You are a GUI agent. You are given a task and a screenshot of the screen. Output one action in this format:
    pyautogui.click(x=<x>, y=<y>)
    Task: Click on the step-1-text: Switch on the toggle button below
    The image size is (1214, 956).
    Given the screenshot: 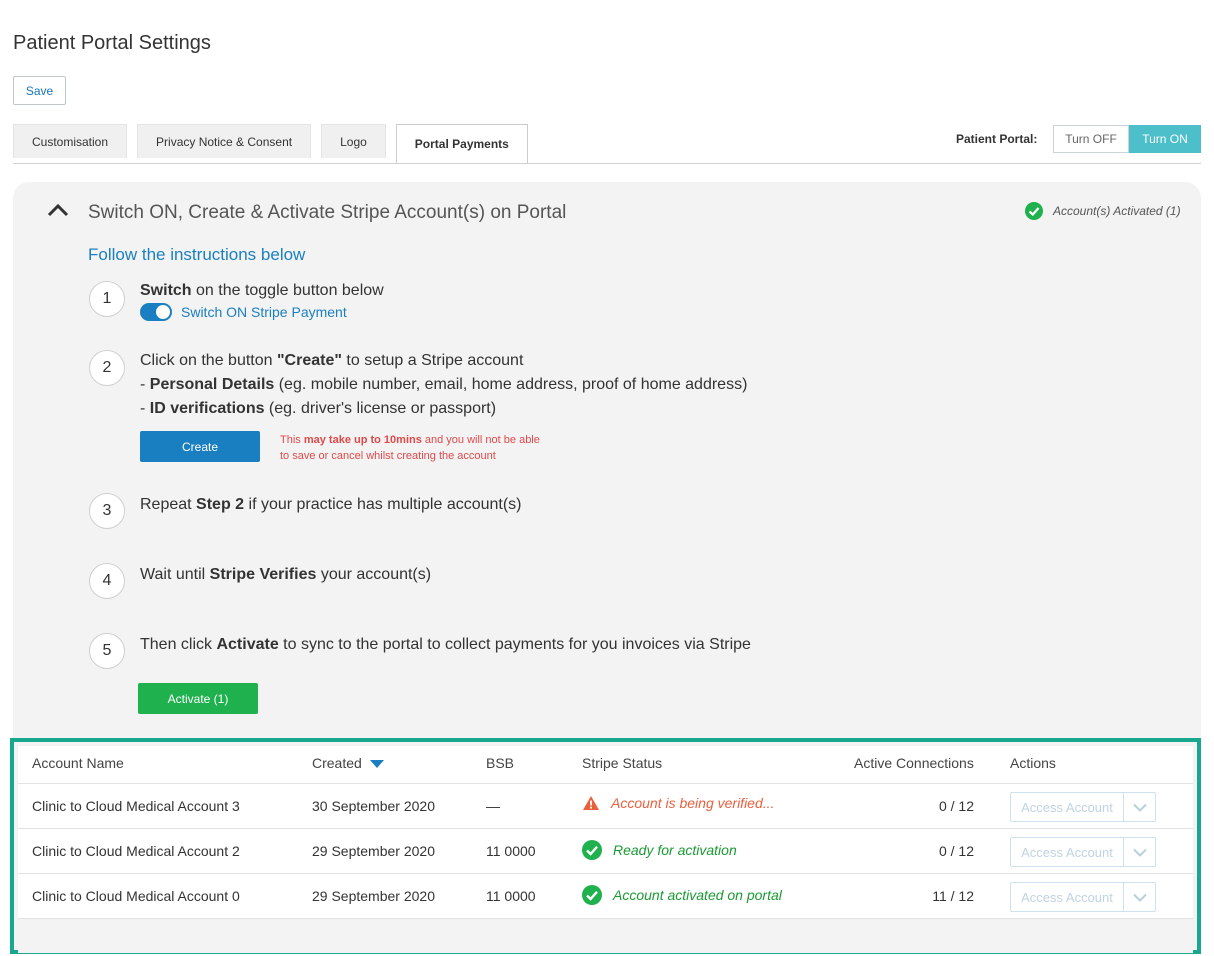 What is the action you would take?
    pyautogui.click(x=262, y=290)
    